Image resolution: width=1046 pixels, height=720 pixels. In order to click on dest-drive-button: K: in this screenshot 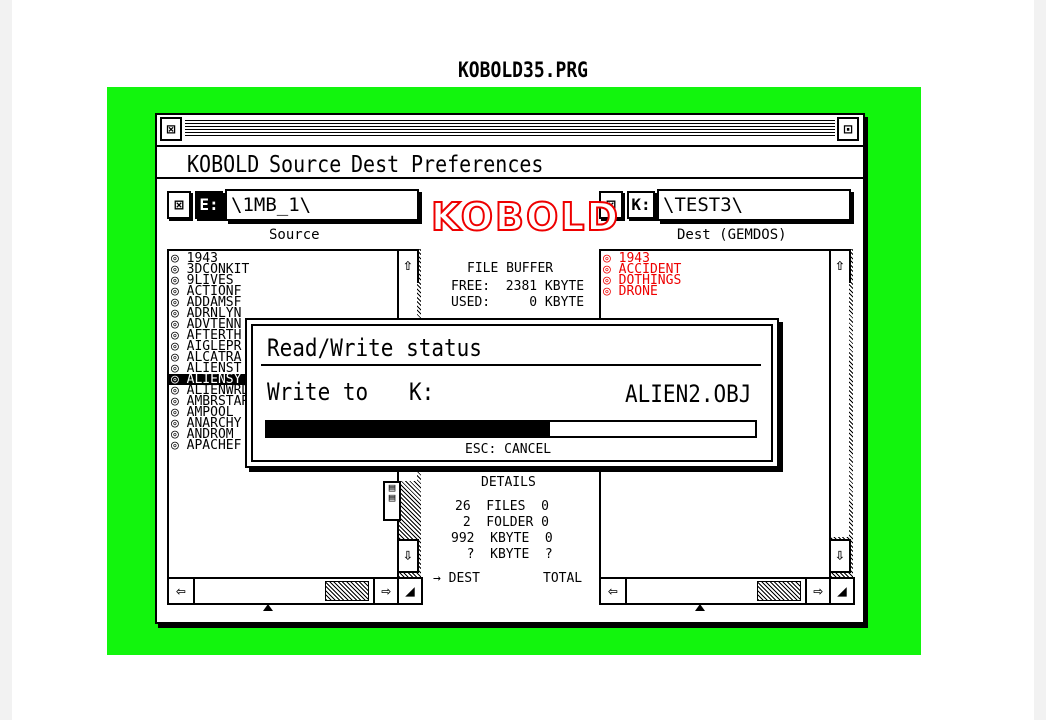, I will do `click(641, 205)`.